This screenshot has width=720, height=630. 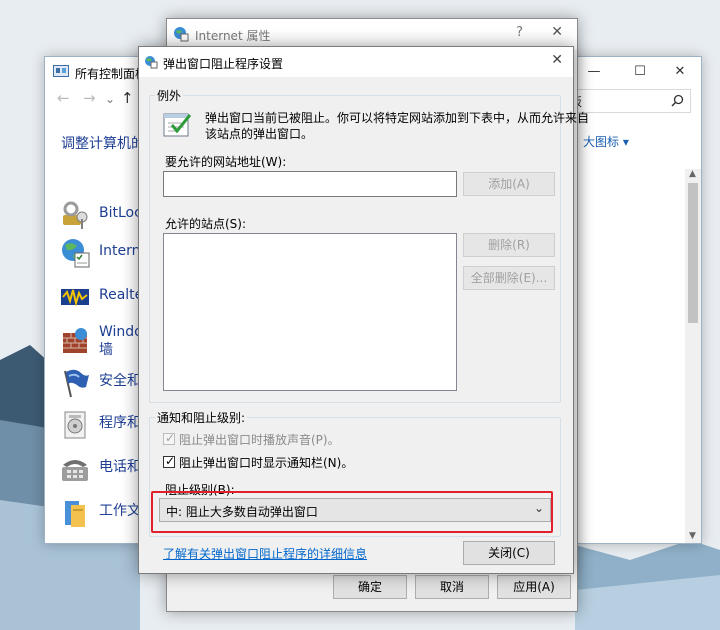 I want to click on cp-heading: 调整计算机的, so click(x=103, y=144).